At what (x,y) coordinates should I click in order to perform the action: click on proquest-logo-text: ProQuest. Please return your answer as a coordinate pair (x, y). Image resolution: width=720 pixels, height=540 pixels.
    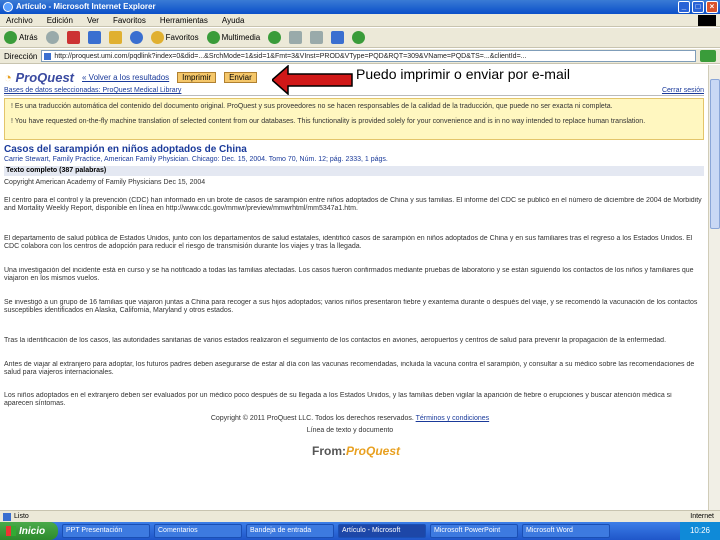
    Looking at the image, I should click on (44, 77).